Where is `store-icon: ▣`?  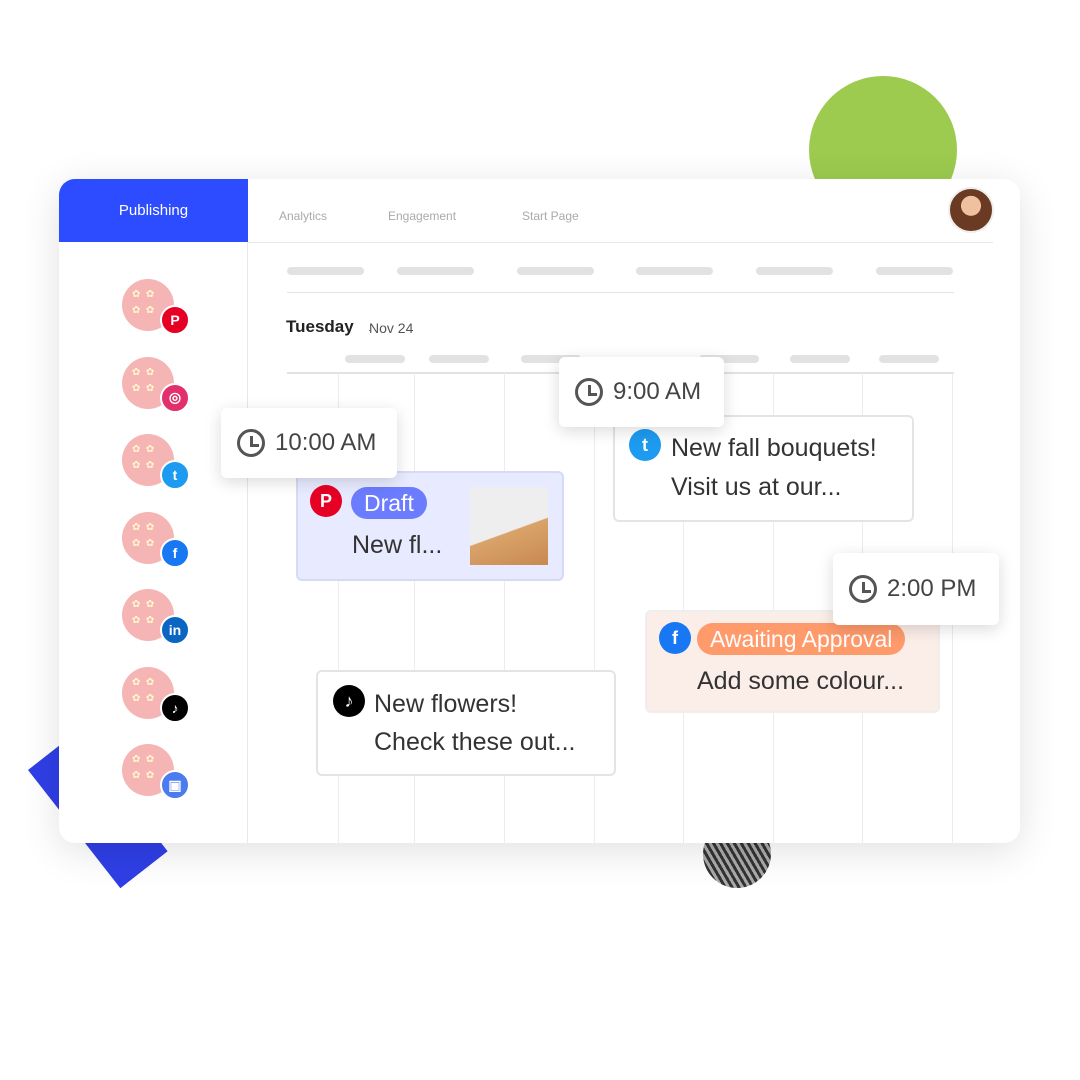 store-icon: ▣ is located at coordinates (175, 785).